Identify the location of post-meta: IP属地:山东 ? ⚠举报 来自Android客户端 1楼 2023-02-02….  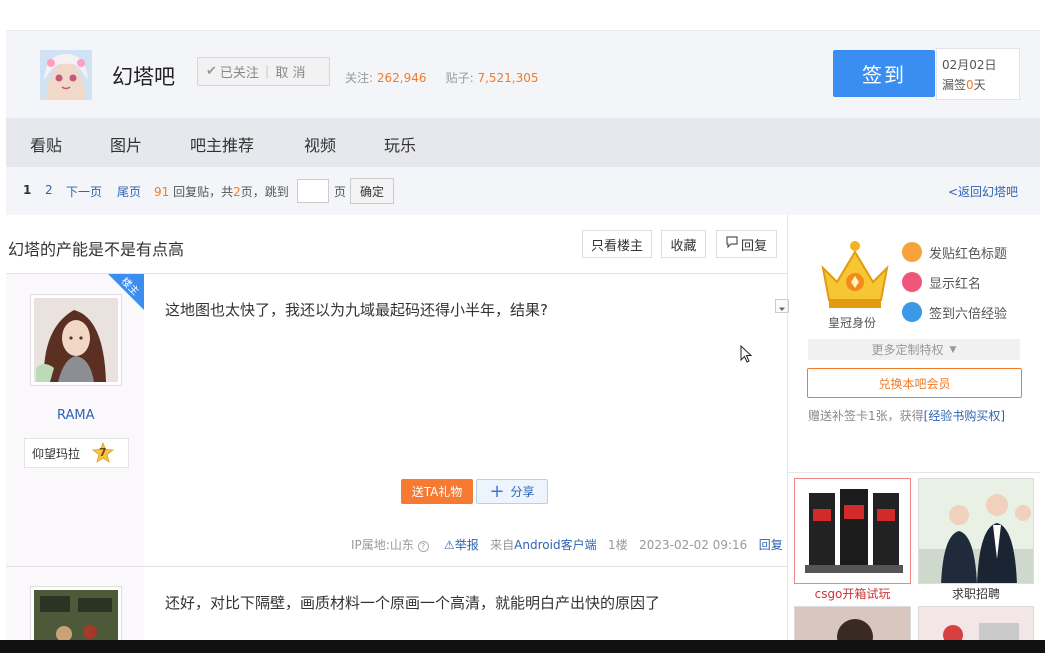
(567, 544).